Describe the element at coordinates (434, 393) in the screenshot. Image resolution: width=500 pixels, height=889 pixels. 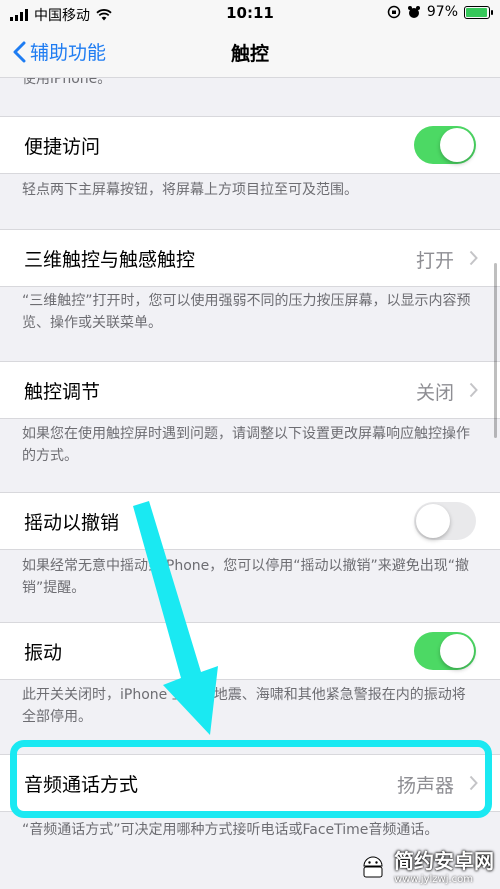
I see `row-value: 关闭` at that location.